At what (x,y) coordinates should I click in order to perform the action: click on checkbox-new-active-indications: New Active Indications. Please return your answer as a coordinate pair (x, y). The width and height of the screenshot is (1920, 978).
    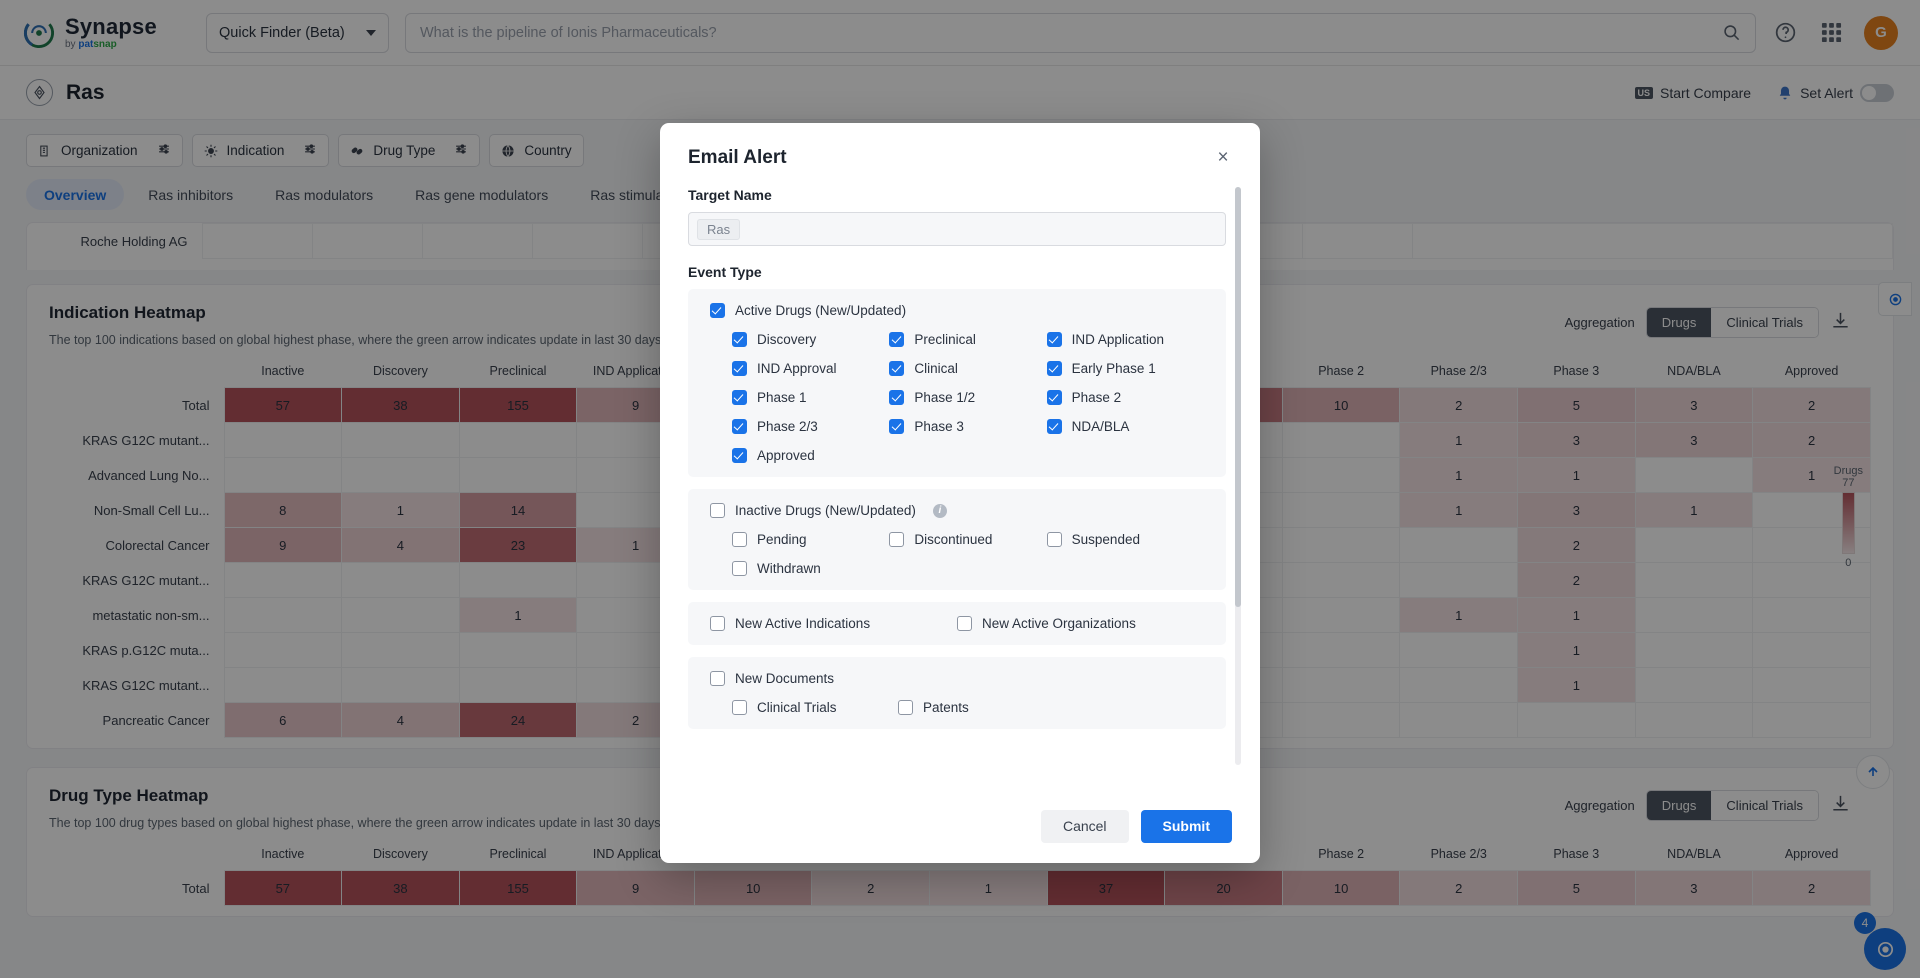
    Looking at the image, I should click on (833, 623).